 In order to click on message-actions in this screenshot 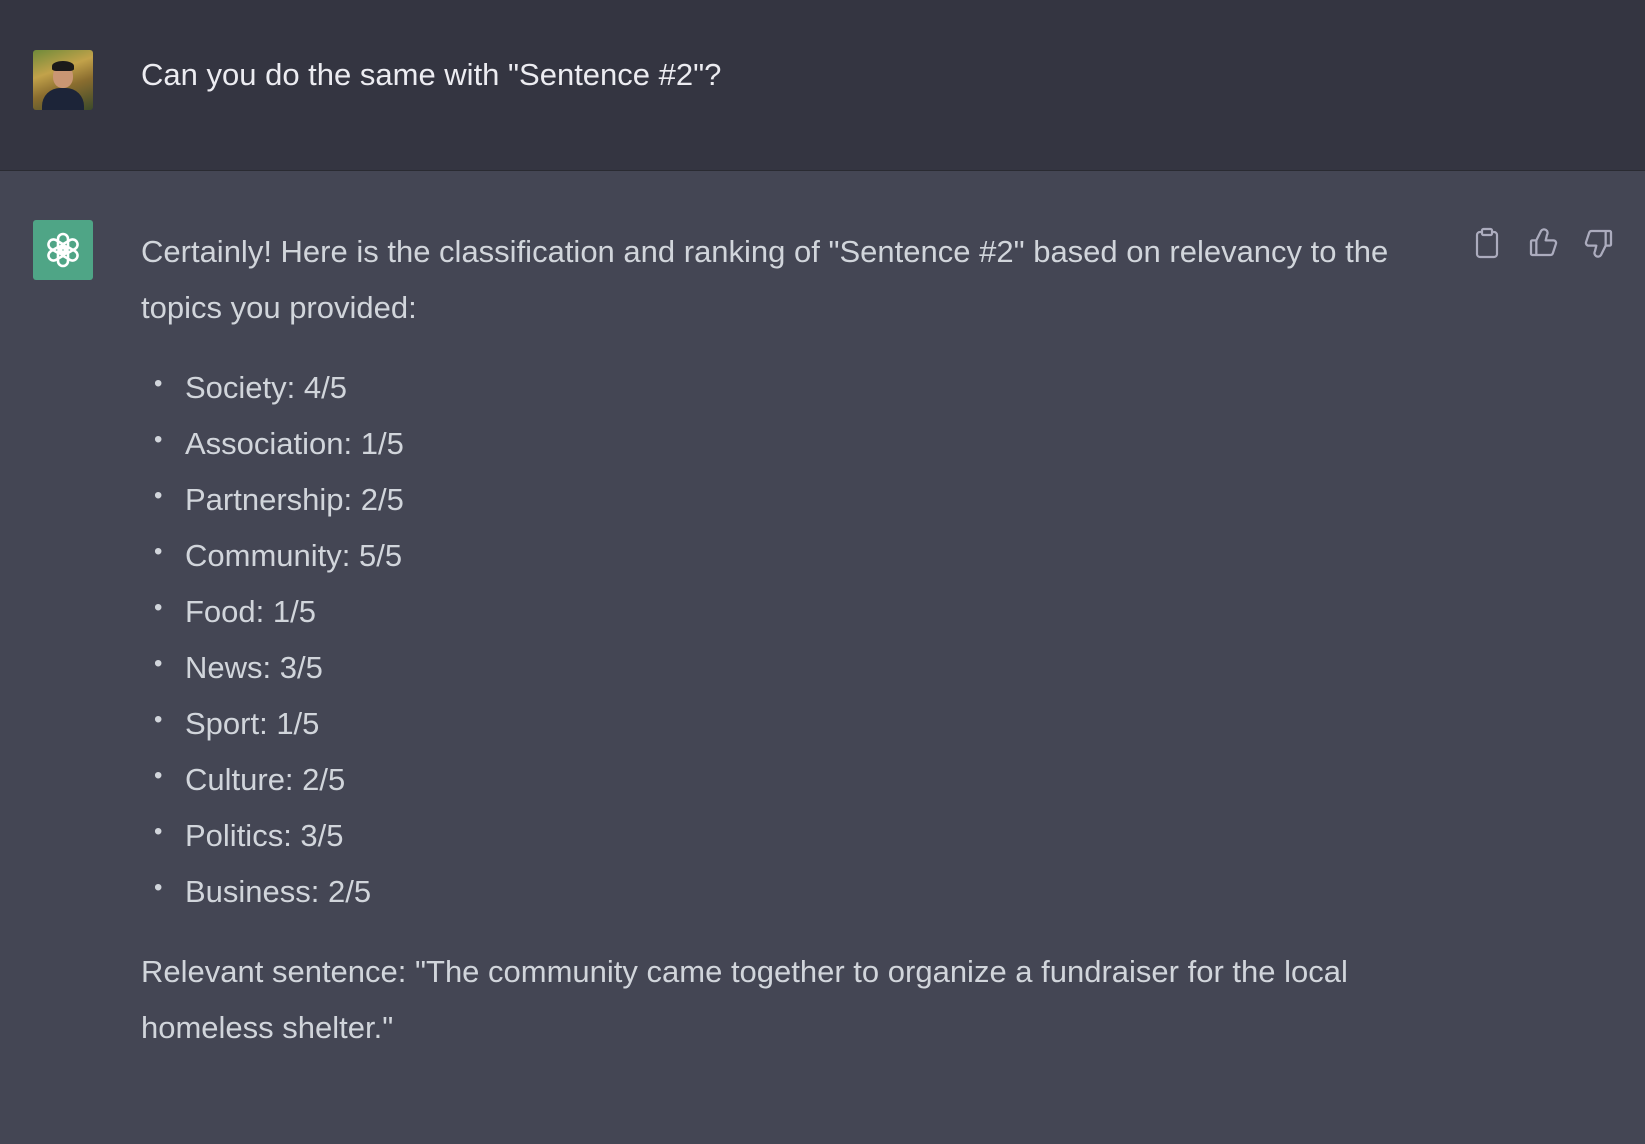, I will do `click(1542, 243)`.